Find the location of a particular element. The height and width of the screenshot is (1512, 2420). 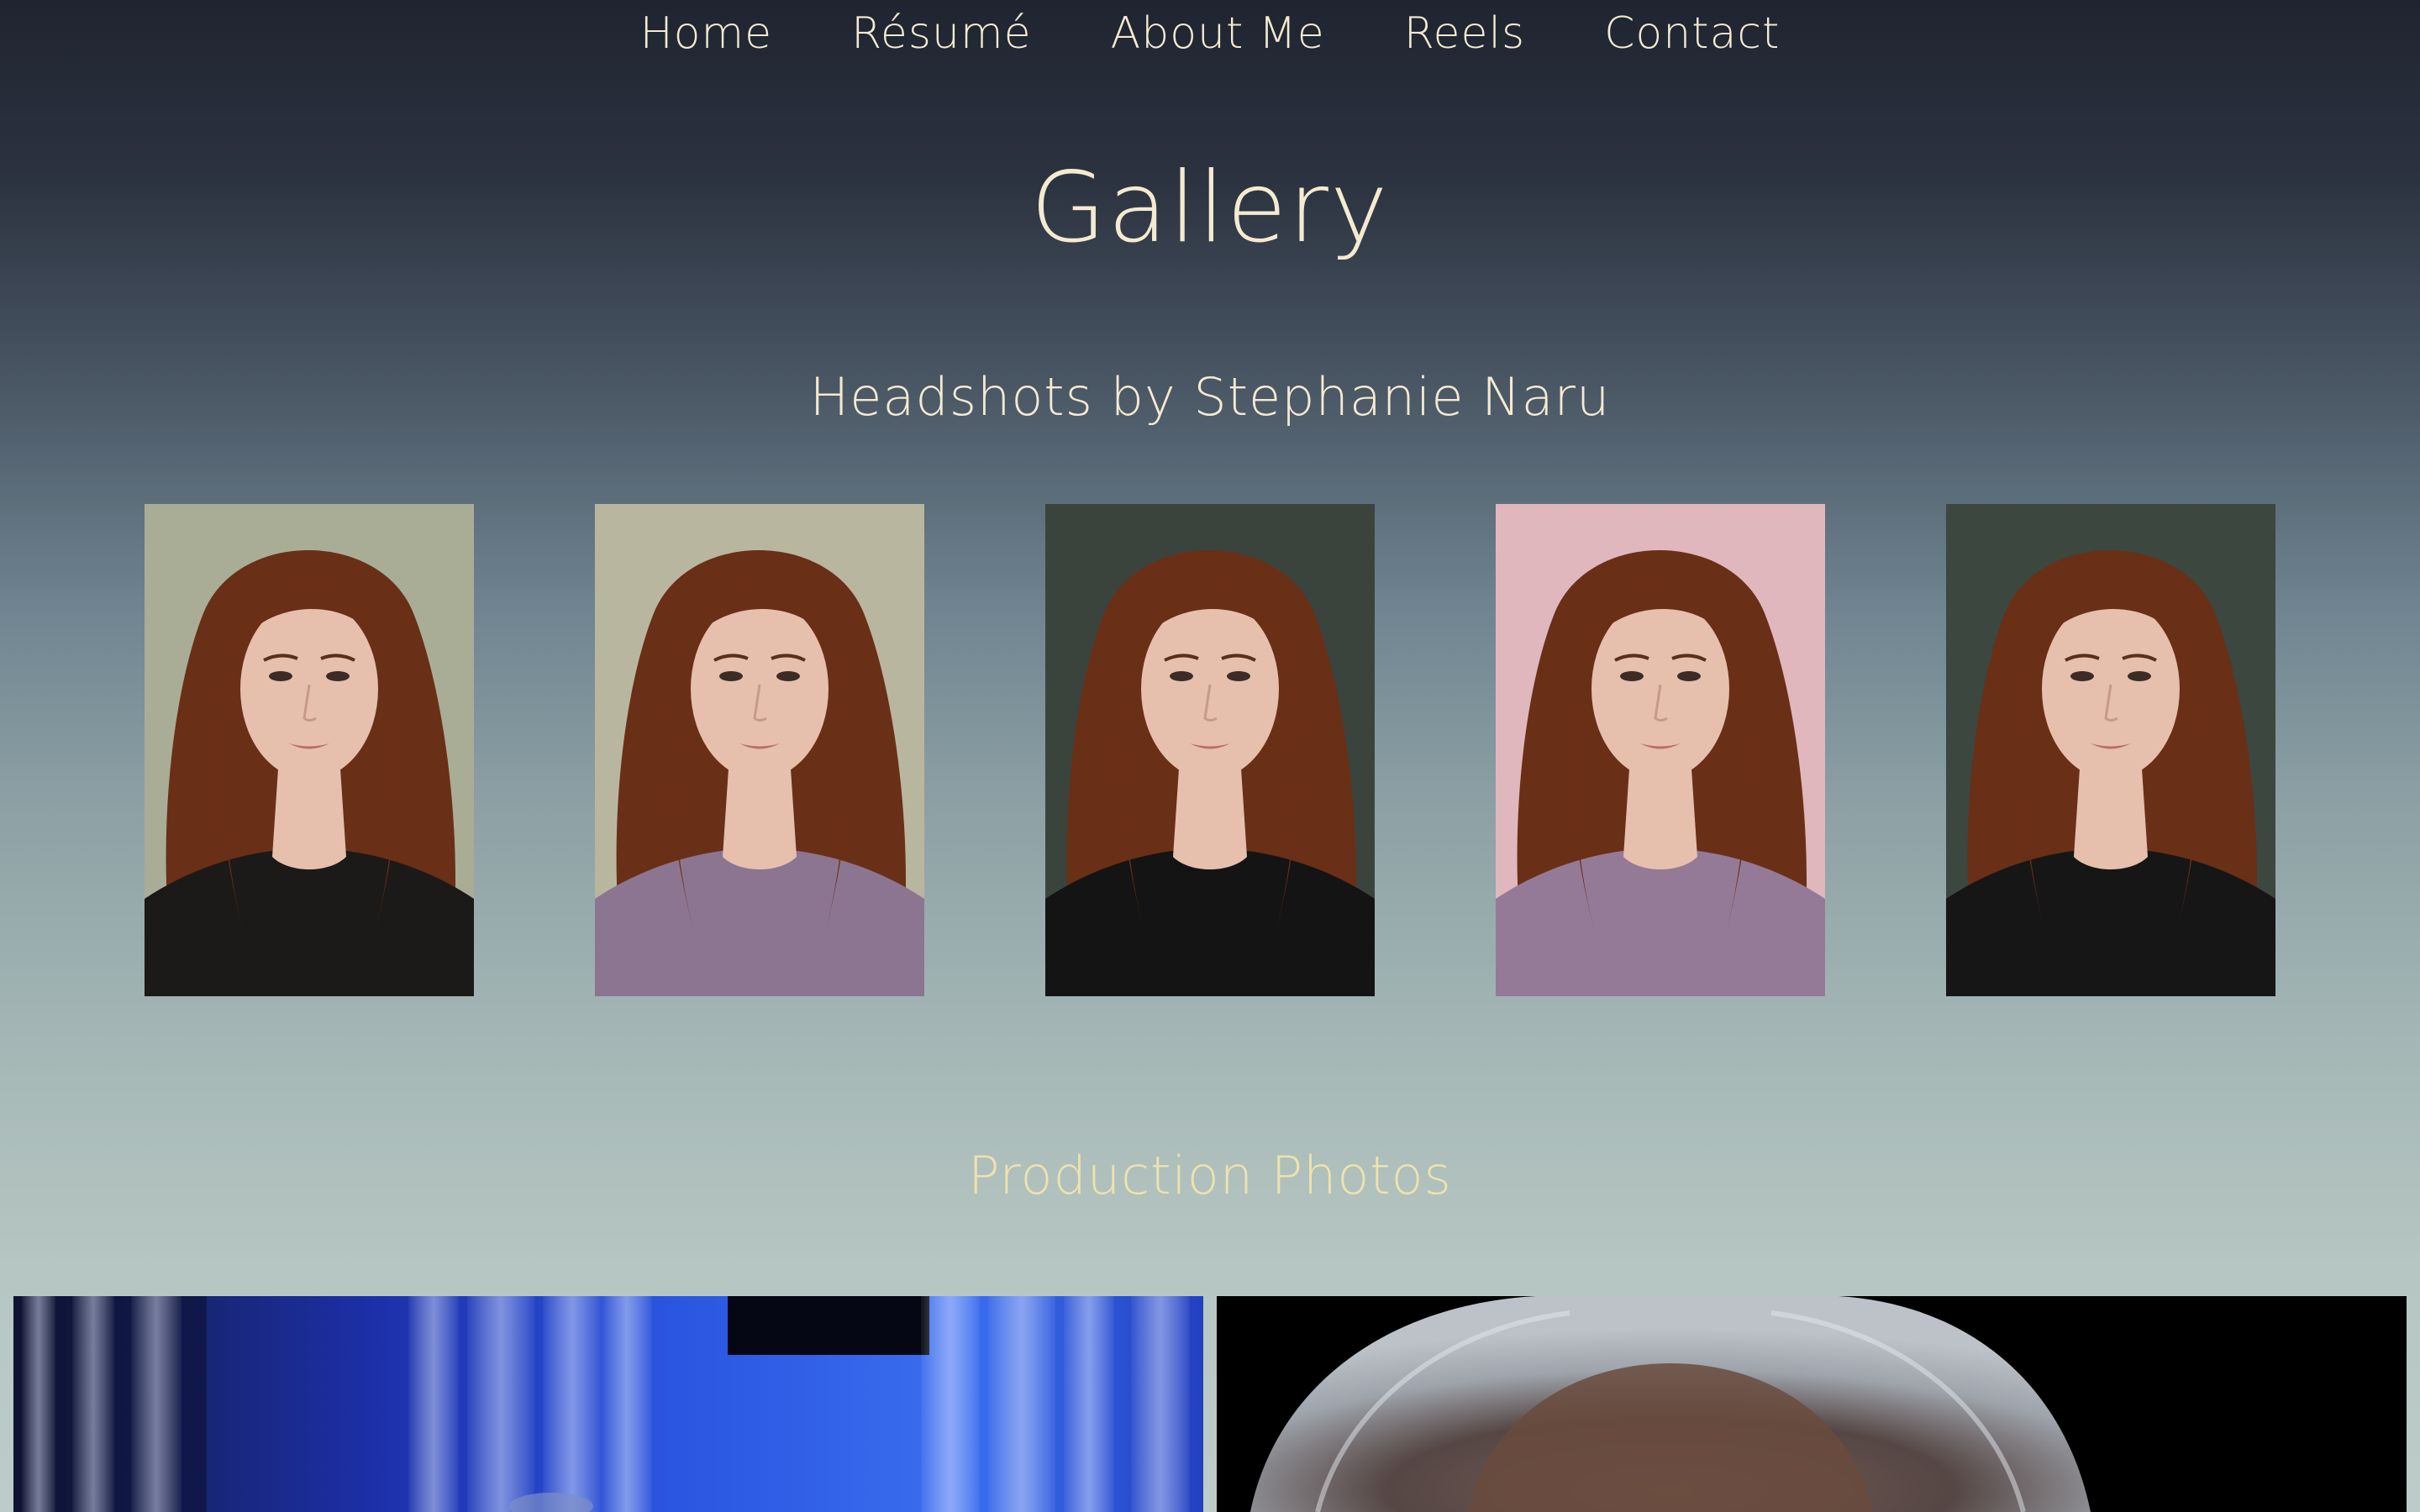

nav-home-link: Home is located at coordinates (706, 33).